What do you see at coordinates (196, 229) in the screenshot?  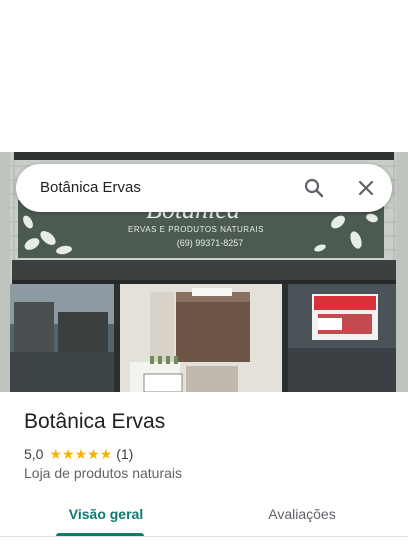 I see `sign-subtitle: ERVAS E PRODUTOS NATURAIS` at bounding box center [196, 229].